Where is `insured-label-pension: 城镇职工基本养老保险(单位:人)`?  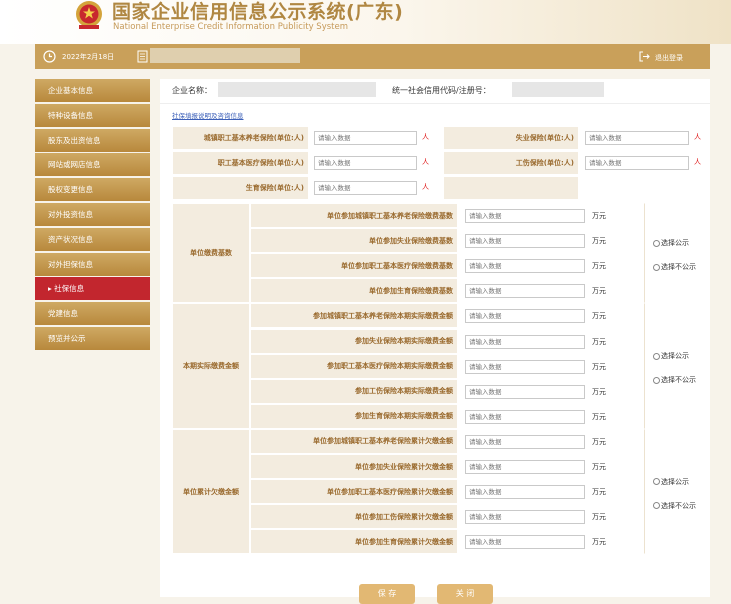
insured-label-pension: 城镇职工基本养老保险(单位:人) is located at coordinates (253, 138).